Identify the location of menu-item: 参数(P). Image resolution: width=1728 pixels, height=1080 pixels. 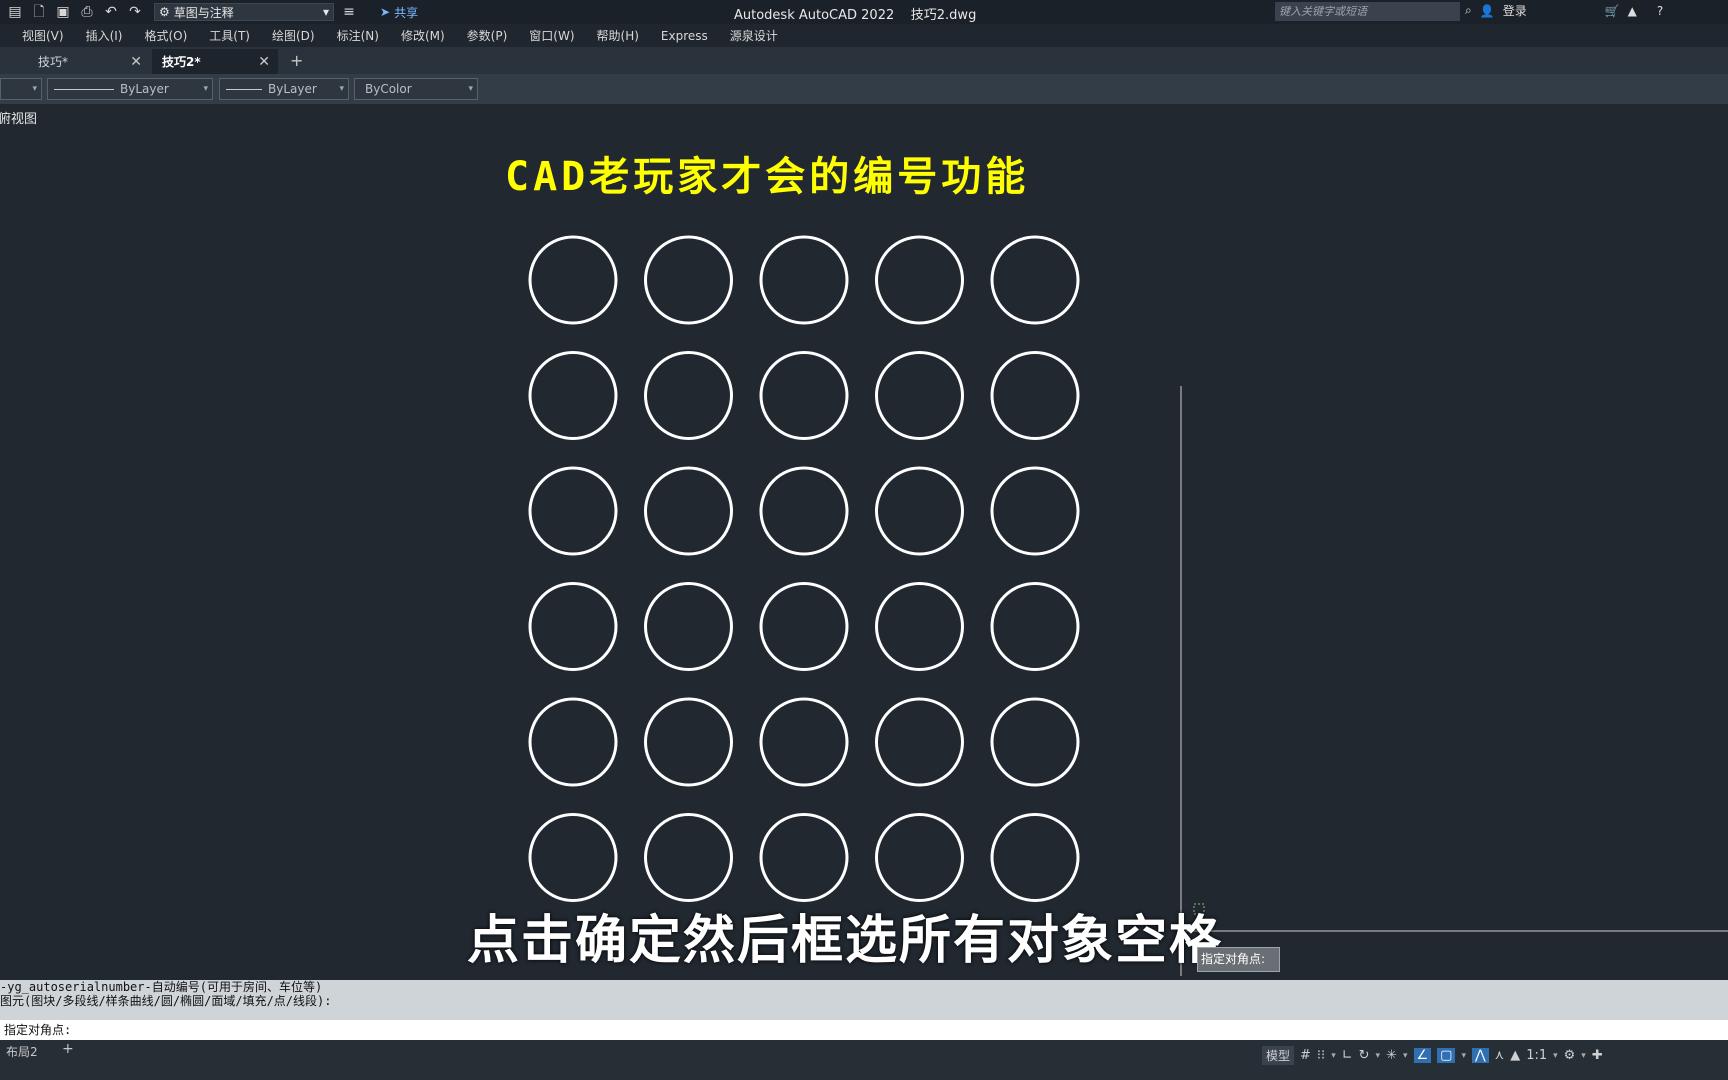
(487, 35).